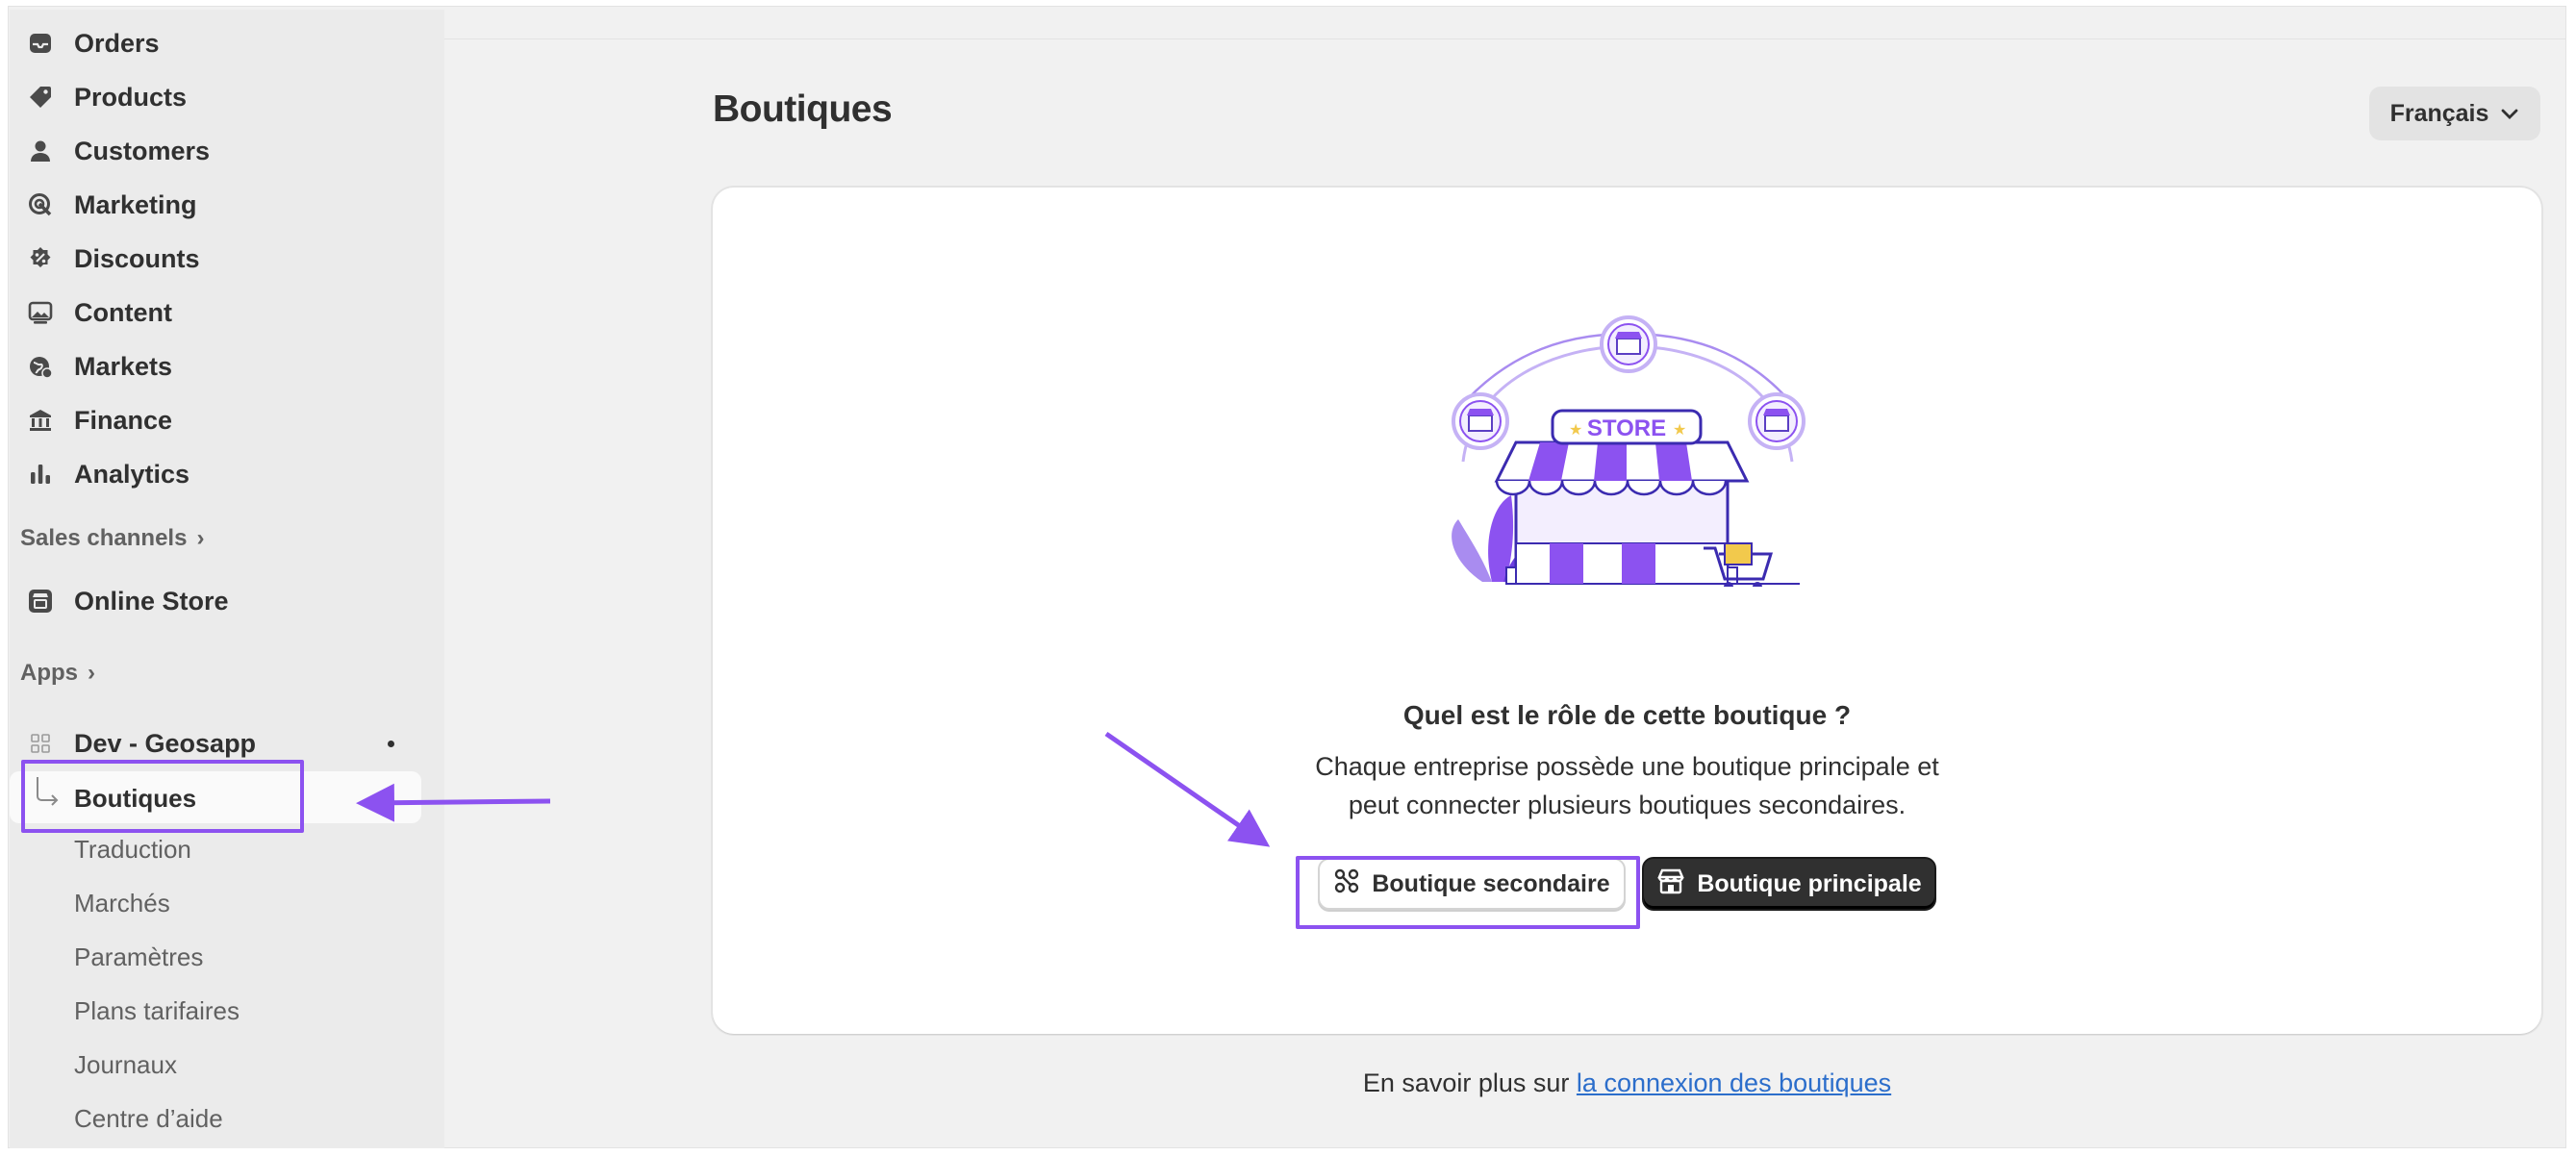 Image resolution: width=2576 pixels, height=1156 pixels. I want to click on sidebar-subitem-journaux: Journaux, so click(126, 1065).